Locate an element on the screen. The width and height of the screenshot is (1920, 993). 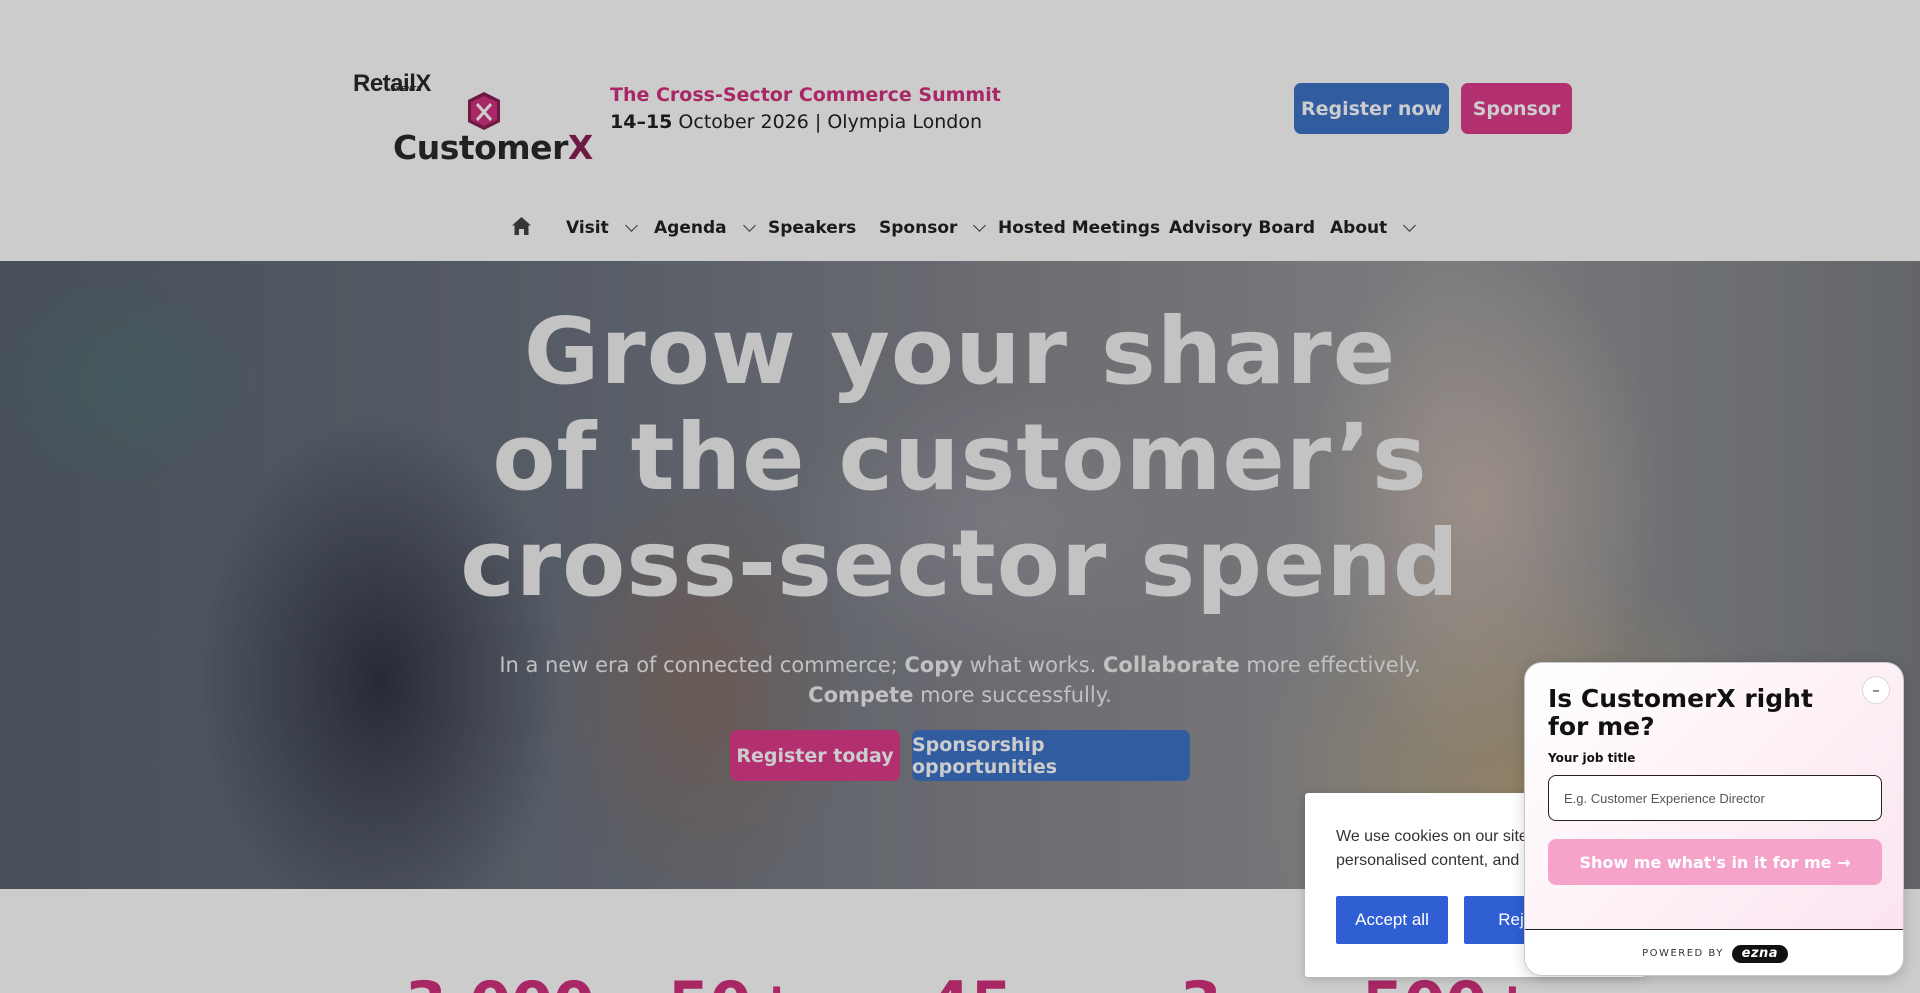
nav-item-label: Advisory Board is located at coordinates (1242, 228).